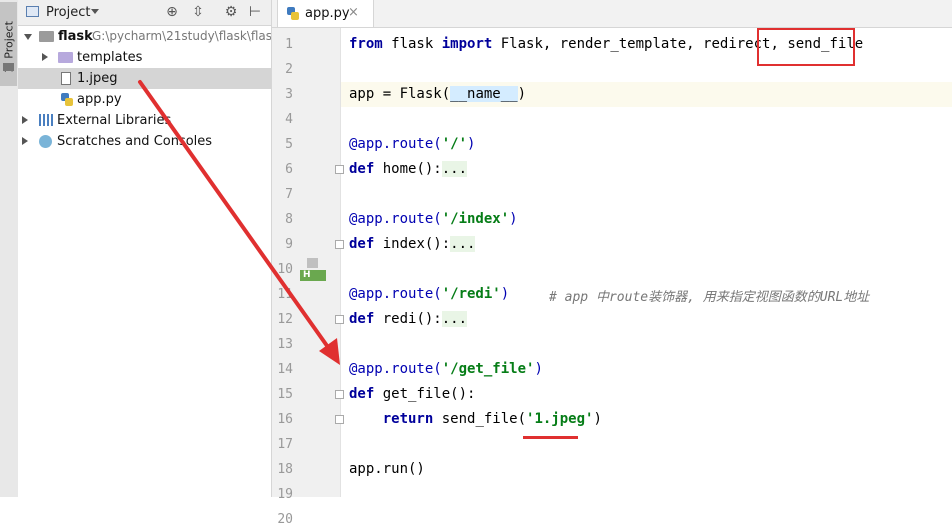 The width and height of the screenshot is (952, 527). I want to click on tree-item-label: Scratches and Consoles, so click(135, 141).